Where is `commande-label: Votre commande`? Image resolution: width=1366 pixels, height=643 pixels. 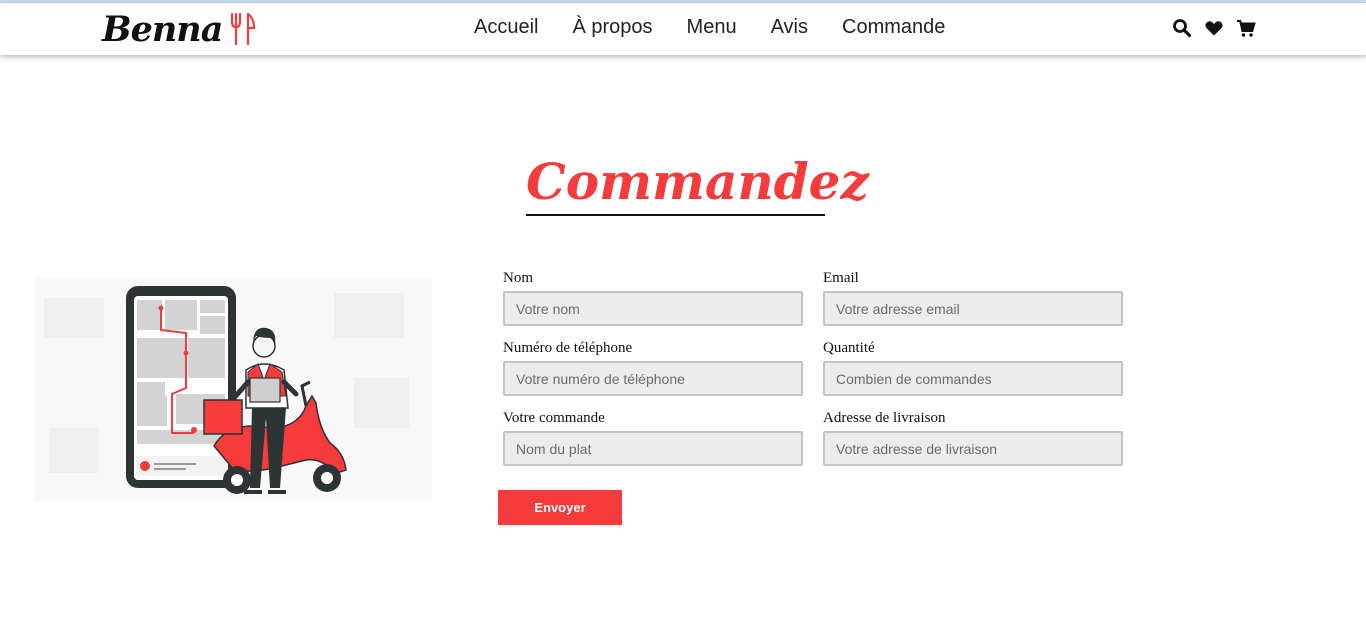
commande-label: Votre commande is located at coordinates (554, 418).